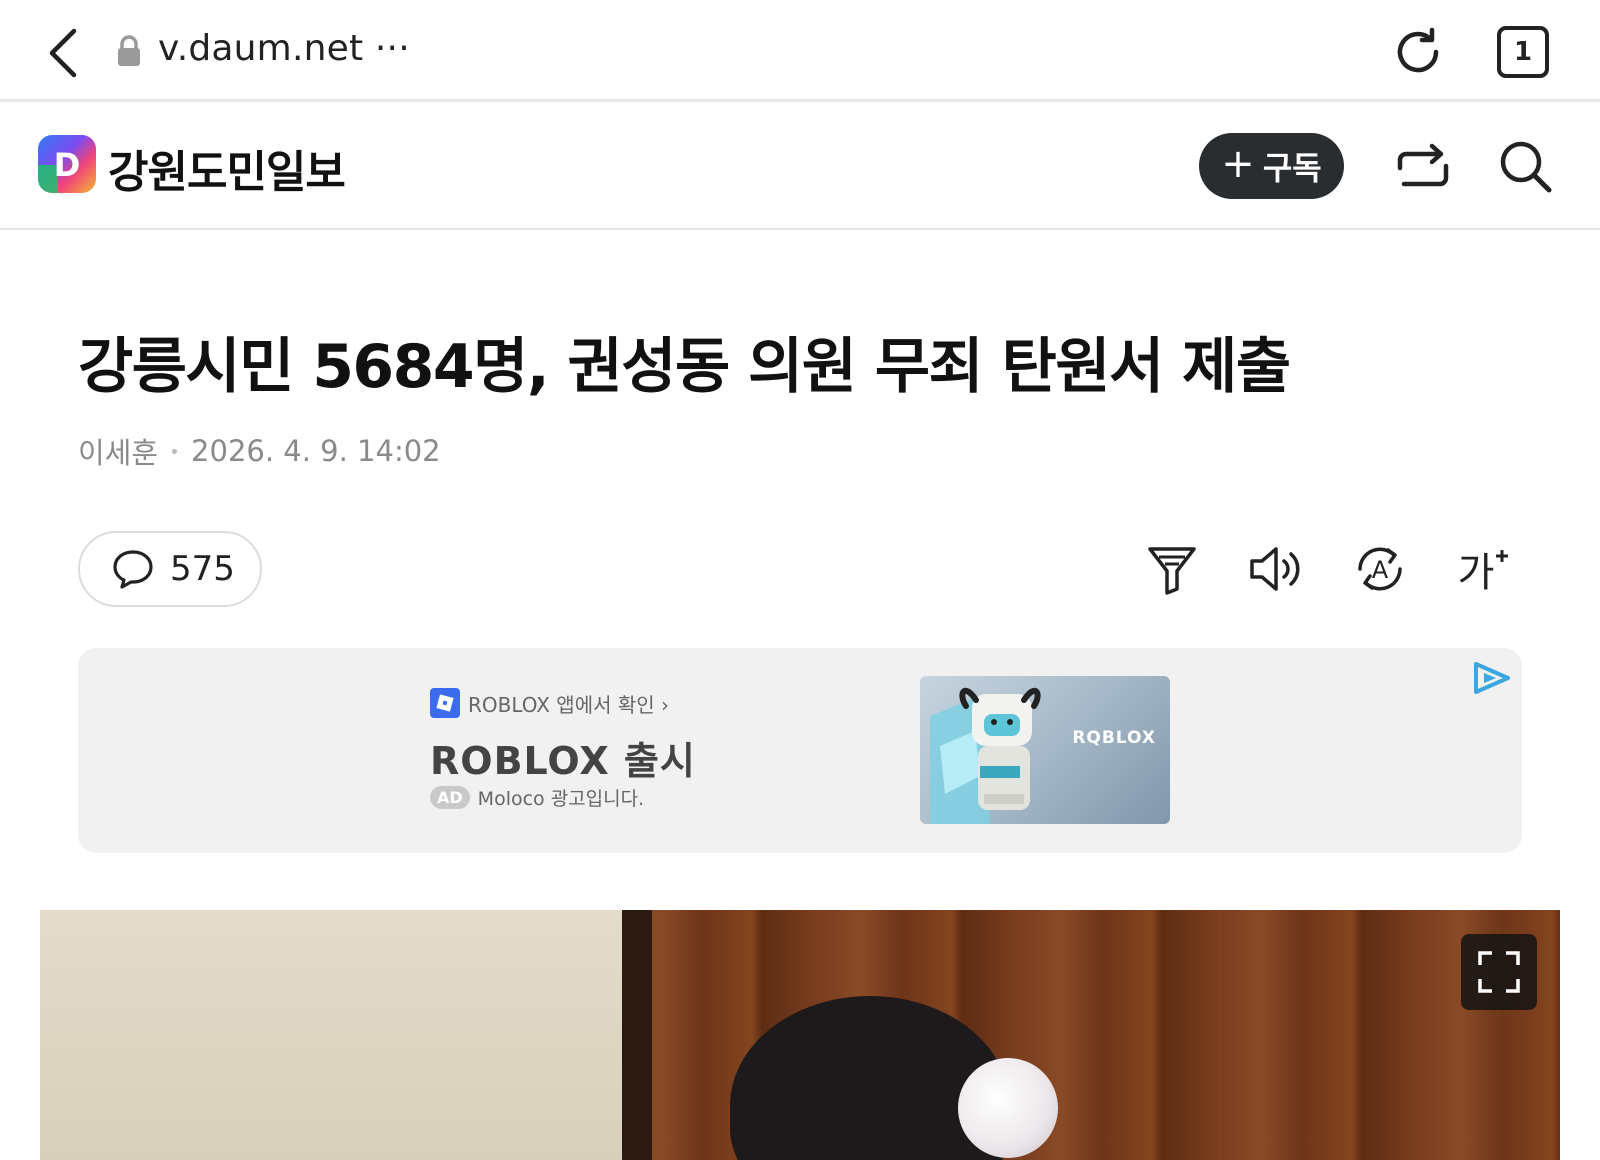 This screenshot has height=1160, width=1600. I want to click on photo-wall-region, so click(331, 1035).